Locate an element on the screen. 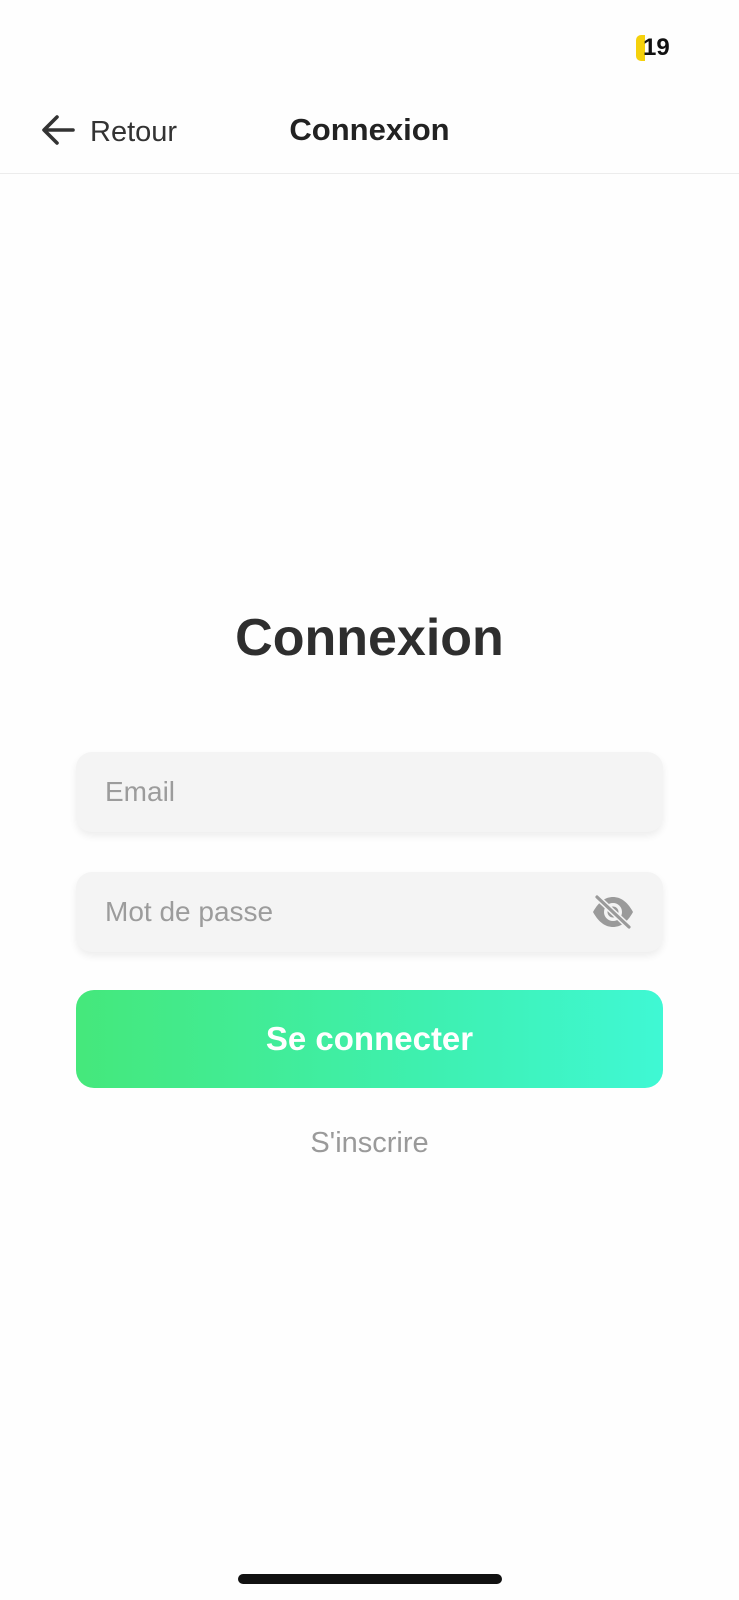 Image resolution: width=739 pixels, height=1600 pixels. signup-link: S'inscrire is located at coordinates (369, 1143).